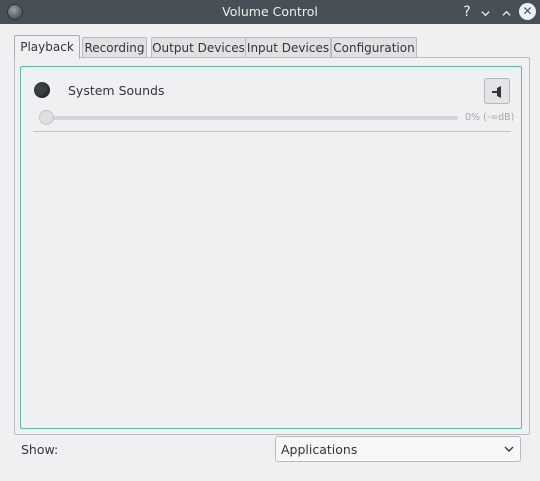  Describe the element at coordinates (272, 131) in the screenshot. I see `stream-separator` at that location.